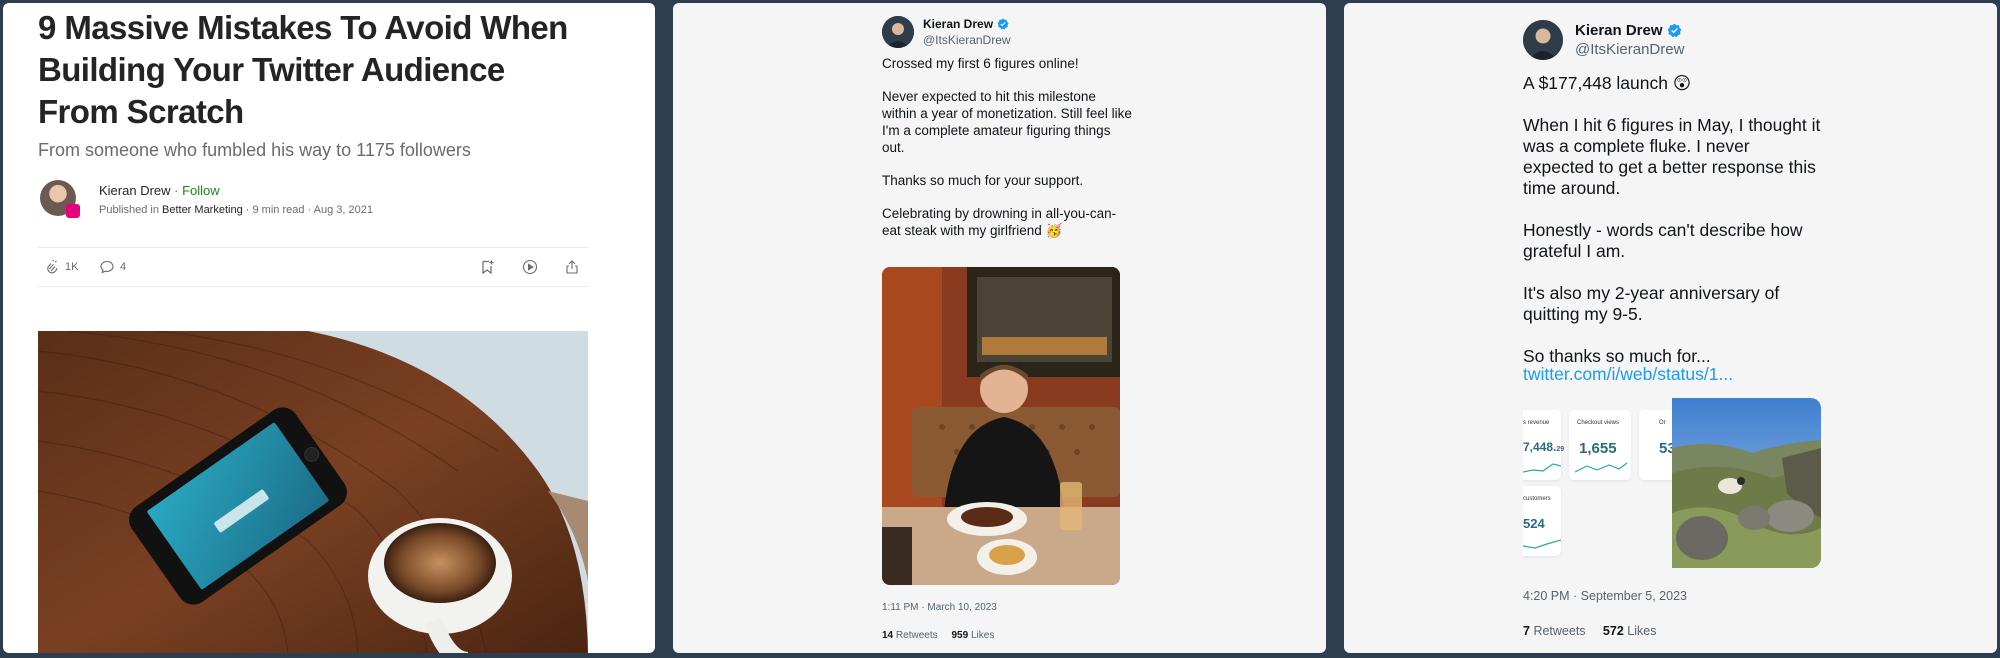 Image resolution: width=2000 pixels, height=658 pixels. I want to click on tweet2-retweet-count: 7, so click(1526, 631).